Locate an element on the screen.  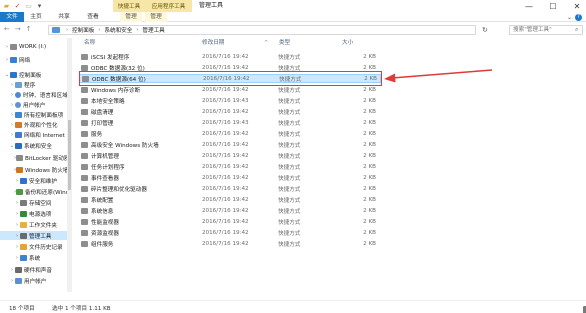
sidebar-item-work-folders: › 工作文件夹 is located at coordinates (34, 224).